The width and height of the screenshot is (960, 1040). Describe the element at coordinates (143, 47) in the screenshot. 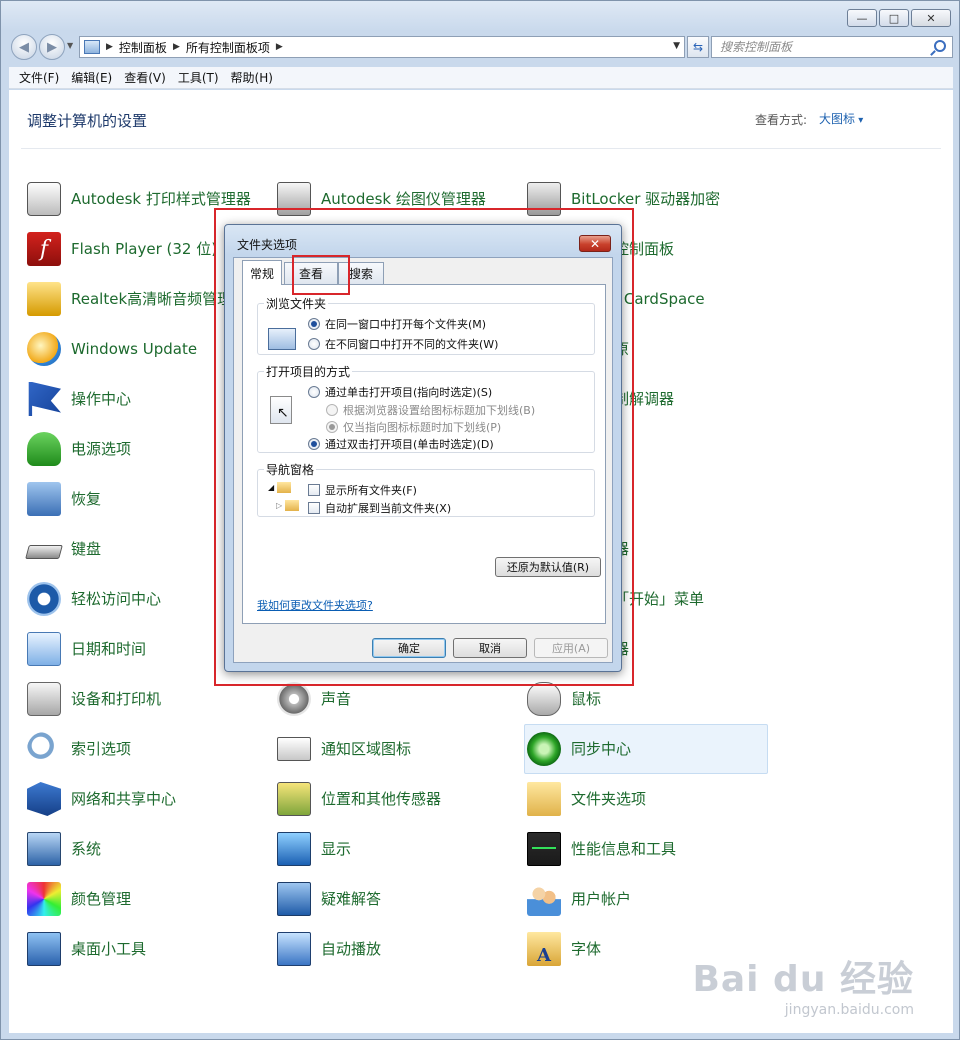

I see `breadcrumb-control-panel: 控制面板` at that location.